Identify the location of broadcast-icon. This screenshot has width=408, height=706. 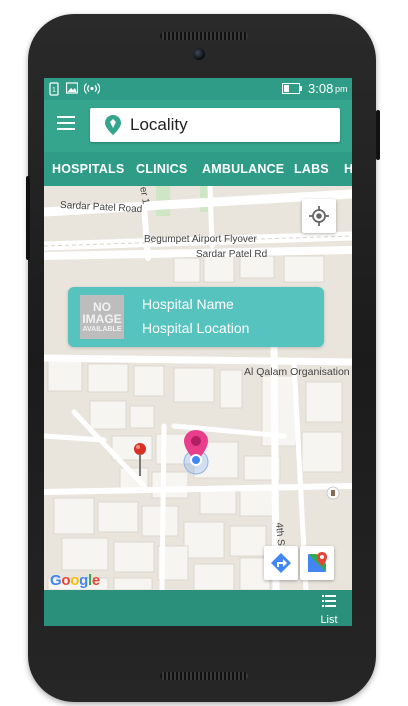
(92, 90).